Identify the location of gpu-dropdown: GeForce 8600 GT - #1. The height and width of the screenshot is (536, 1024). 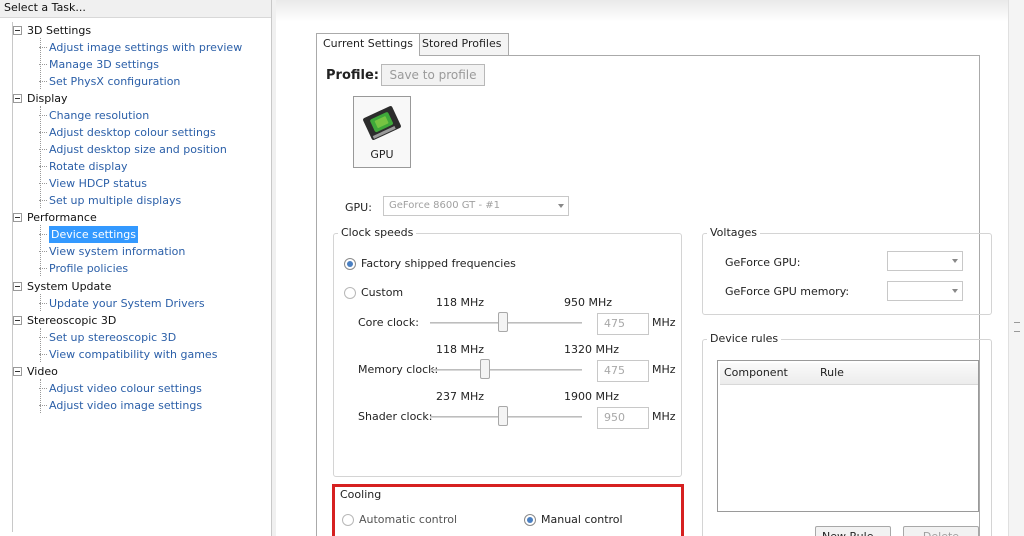
(476, 206).